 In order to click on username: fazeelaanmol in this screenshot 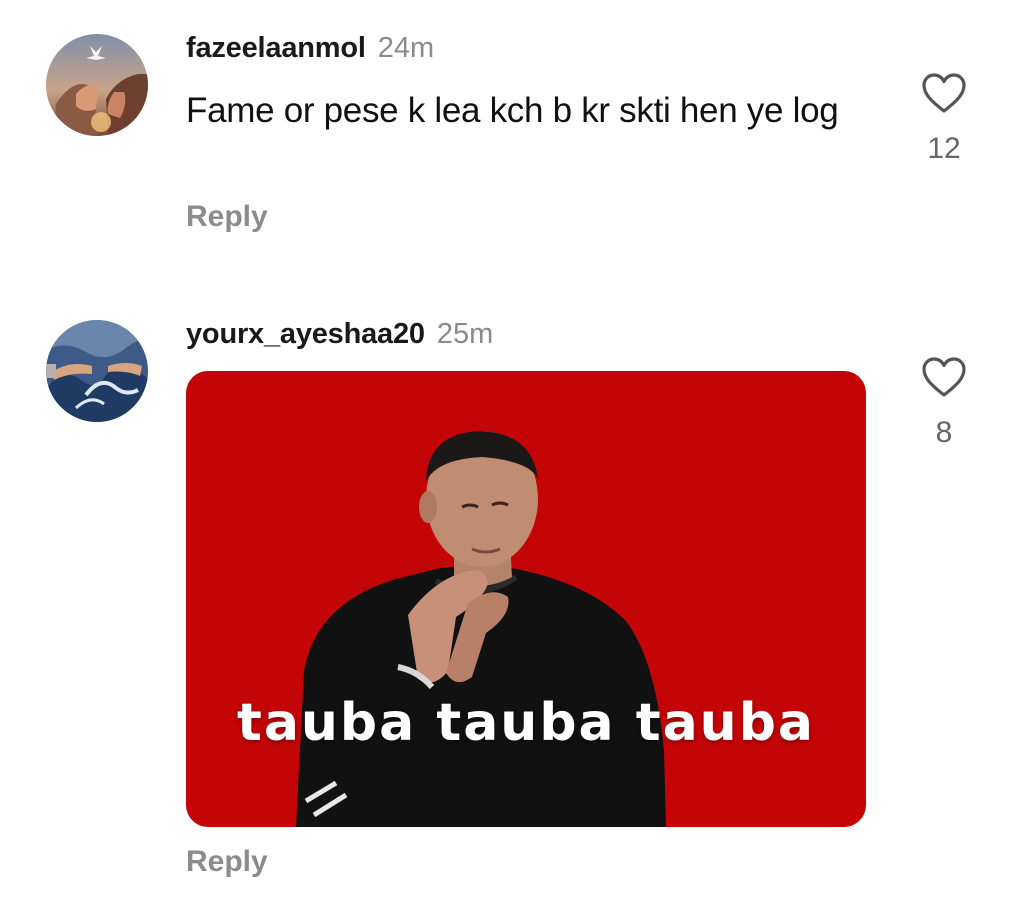, I will do `click(276, 48)`.